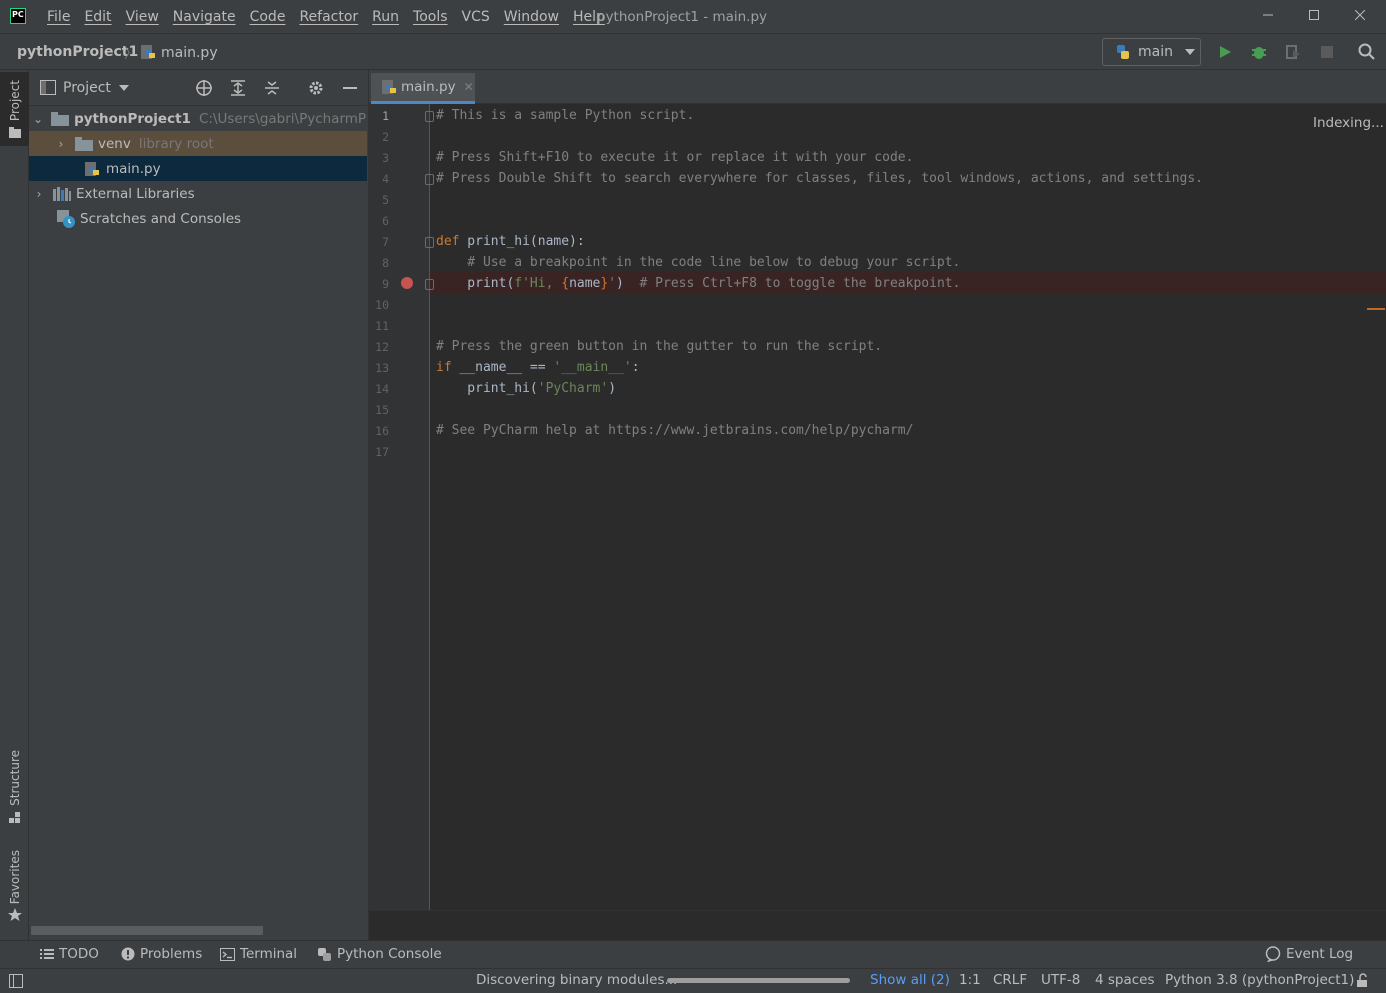 This screenshot has width=1386, height=993. Describe the element at coordinates (14, 109) in the screenshot. I see `project-tool-window-button: Project` at that location.